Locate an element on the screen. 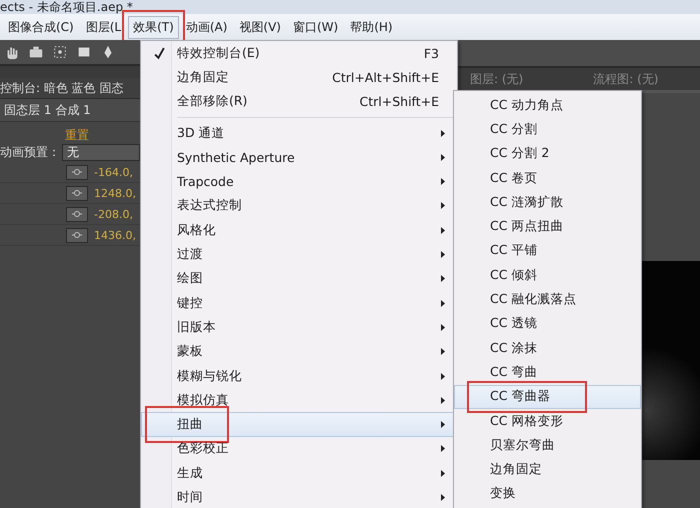  menu-item: 图层(L is located at coordinates (103, 27).